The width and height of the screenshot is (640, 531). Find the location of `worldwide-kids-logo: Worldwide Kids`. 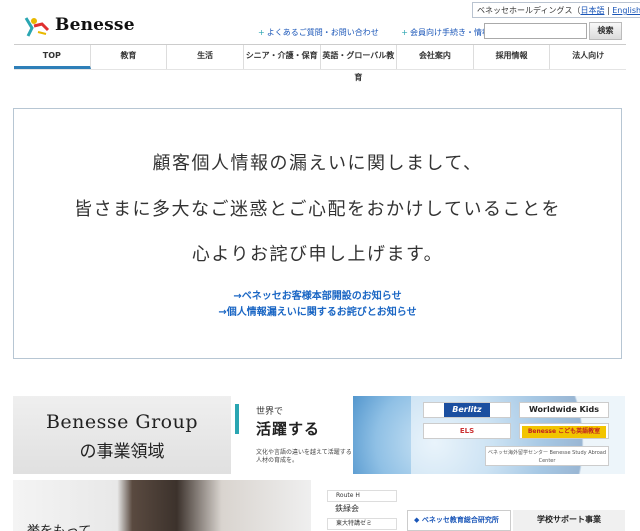

worldwide-kids-logo: Worldwide Kids is located at coordinates (564, 410).